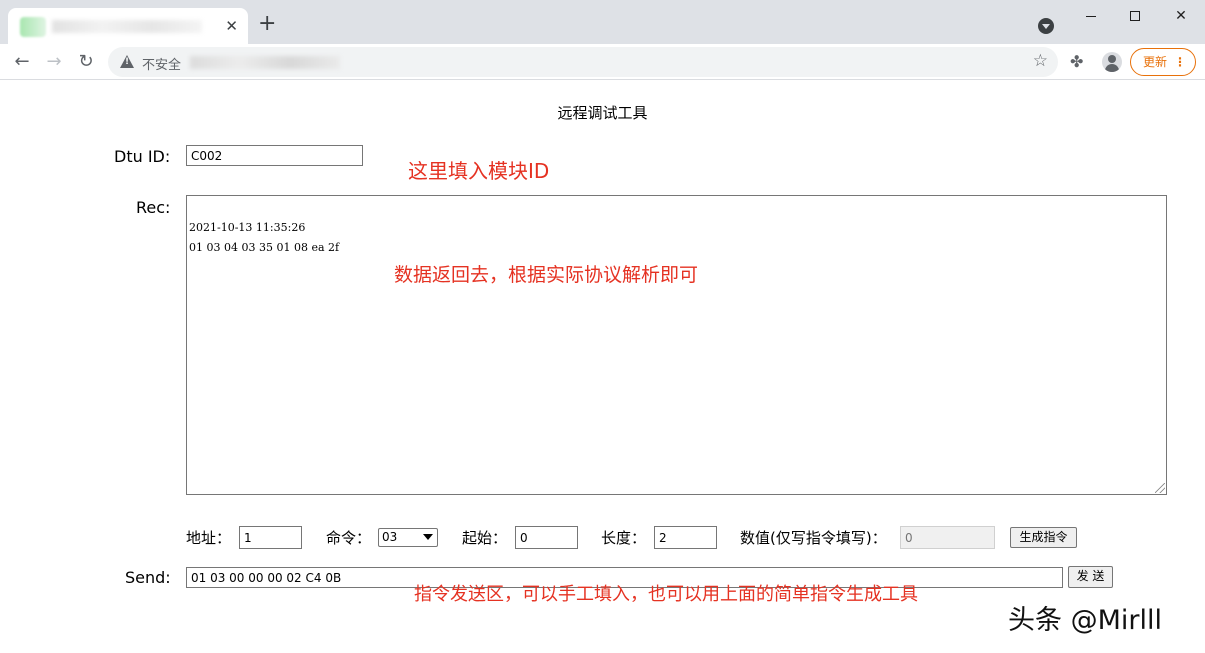 The height and width of the screenshot is (653, 1205). I want to click on dtu-id-label: Dtu ID:, so click(142, 156).